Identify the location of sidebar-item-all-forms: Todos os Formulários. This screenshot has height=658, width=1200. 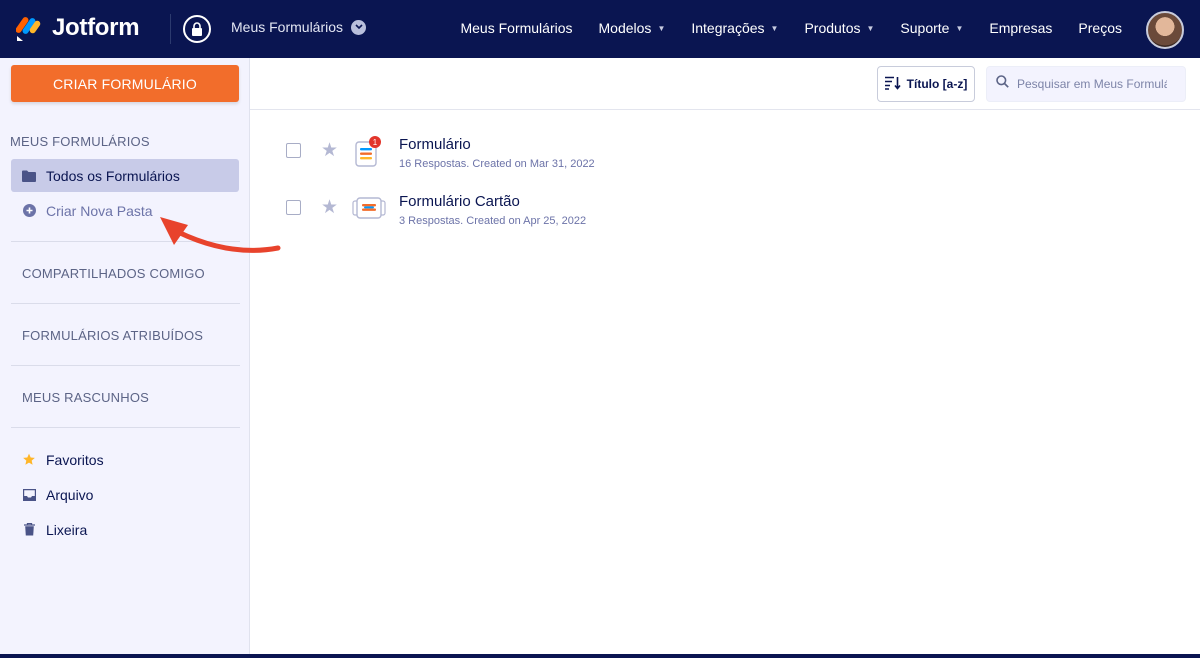
(125, 175).